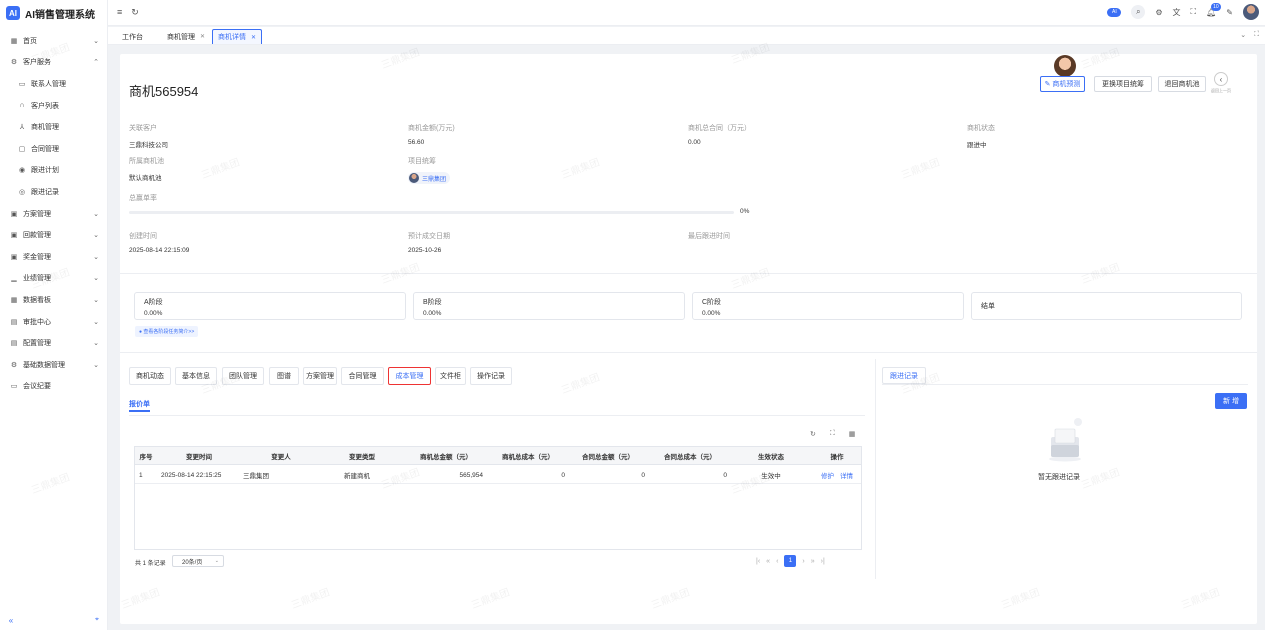 This screenshot has width=1265, height=630. What do you see at coordinates (54, 84) in the screenshot?
I see `sidebar-item: ▭ 联系人管理` at bounding box center [54, 84].